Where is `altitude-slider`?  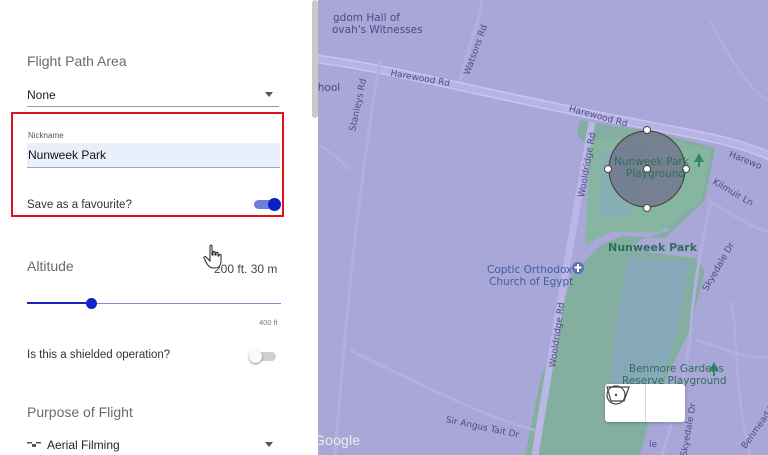
altitude-slider is located at coordinates (154, 304).